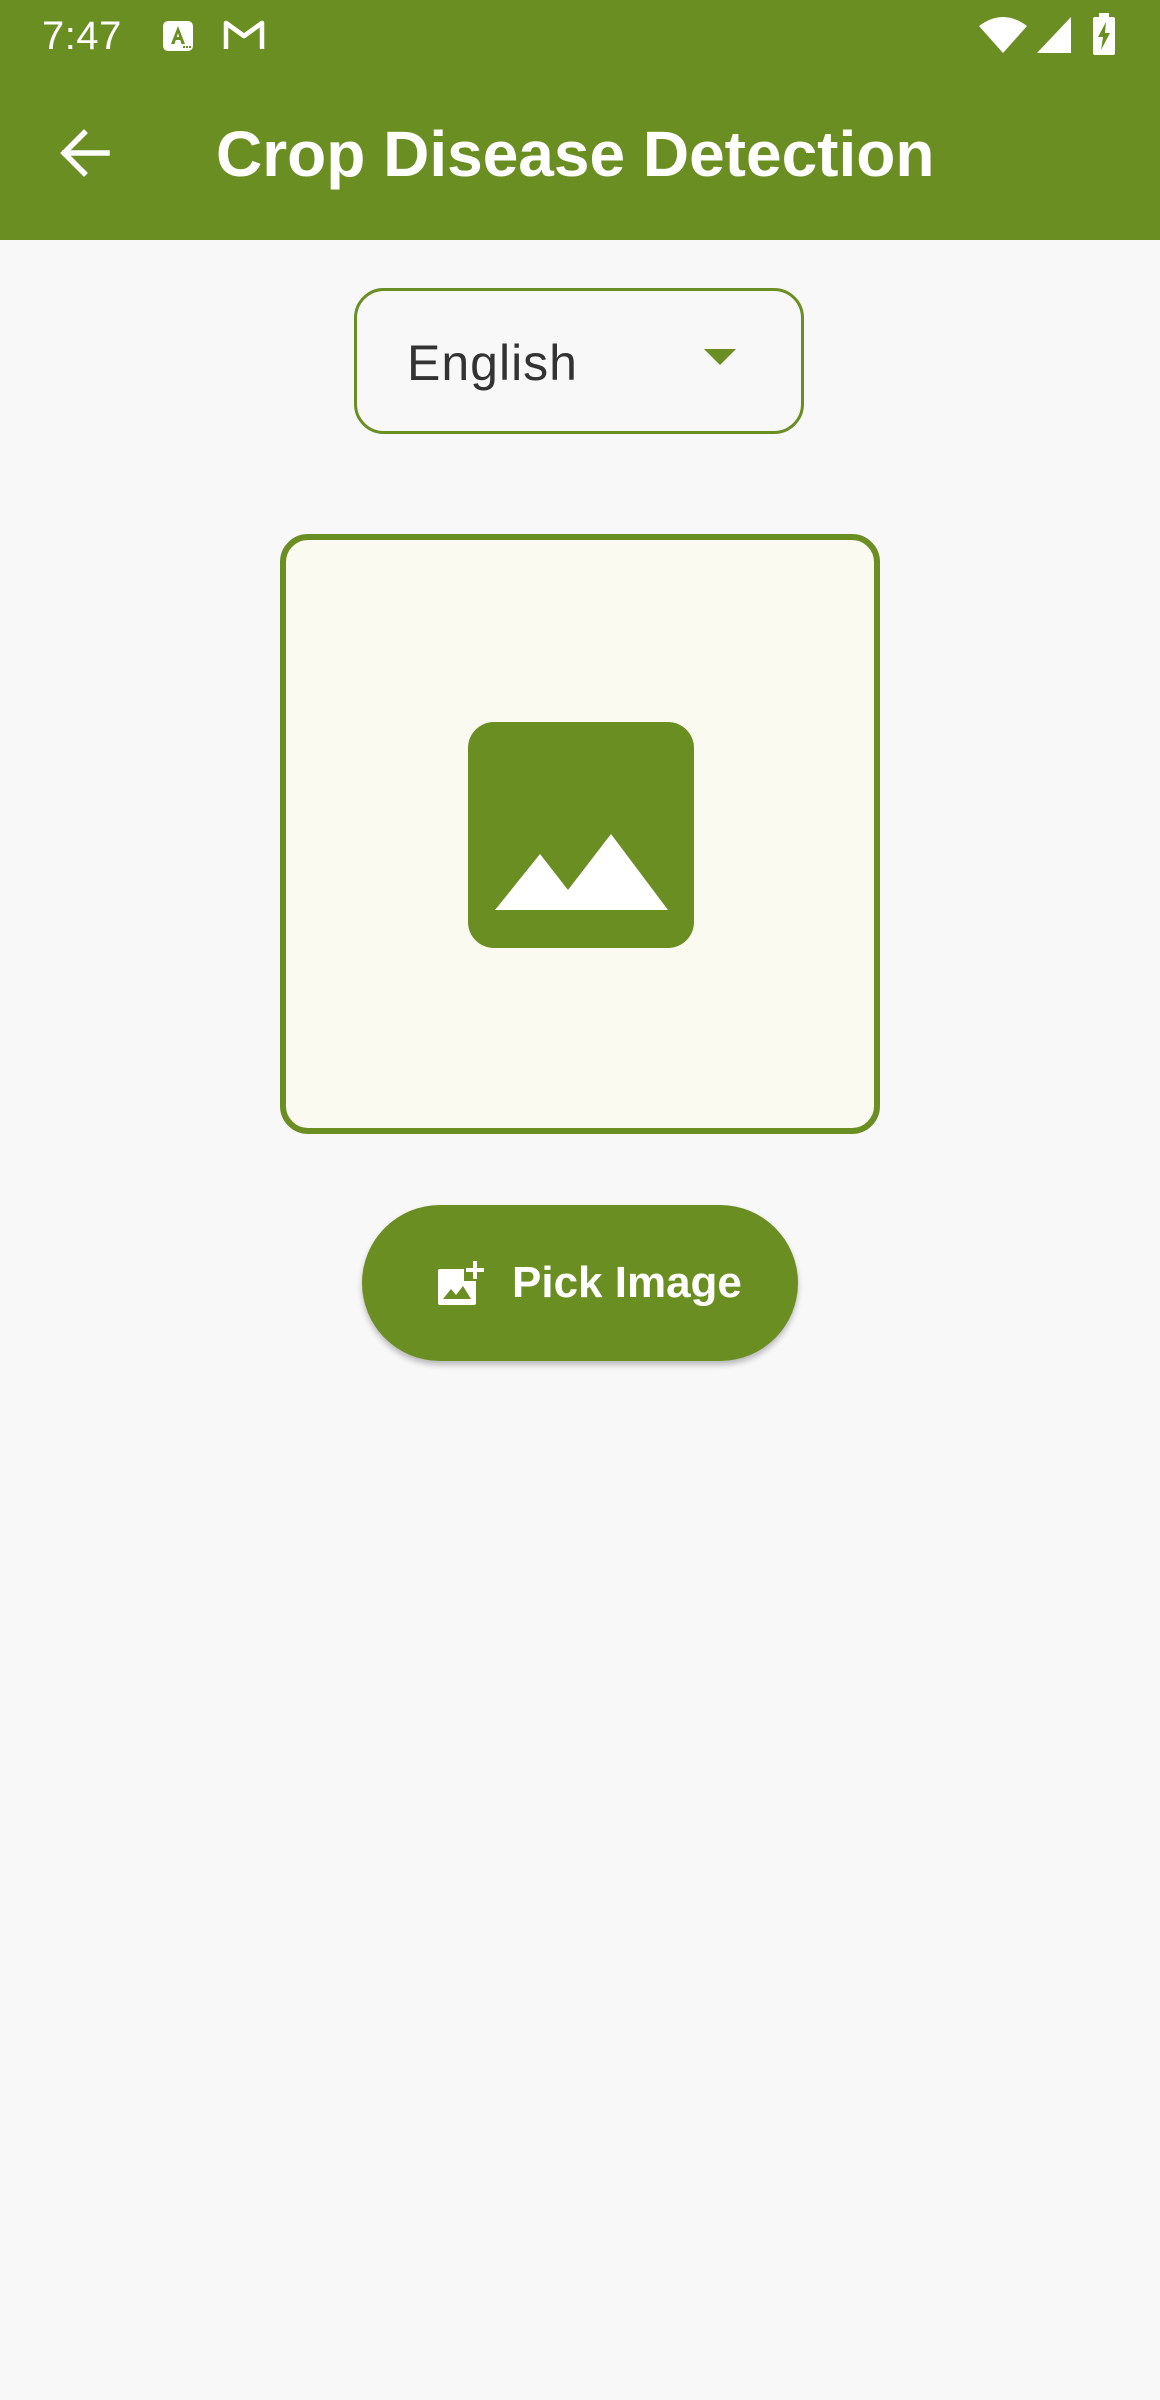 This screenshot has width=1160, height=2400. What do you see at coordinates (244, 34) in the screenshot?
I see `gmail-icon` at bounding box center [244, 34].